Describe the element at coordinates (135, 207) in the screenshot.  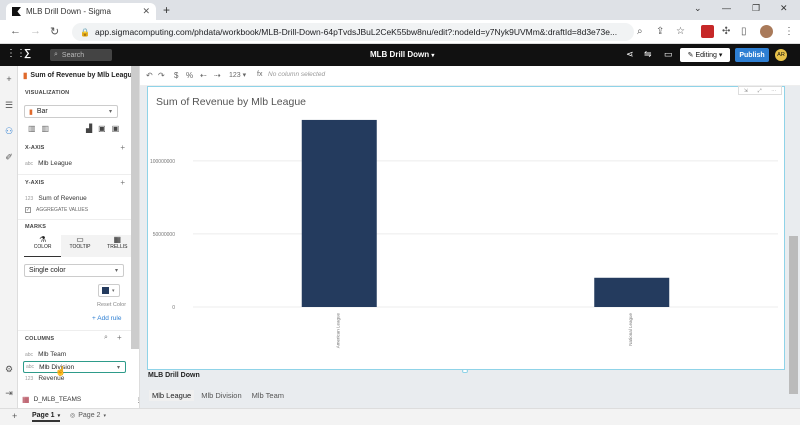
I see `panel-scrollbar` at that location.